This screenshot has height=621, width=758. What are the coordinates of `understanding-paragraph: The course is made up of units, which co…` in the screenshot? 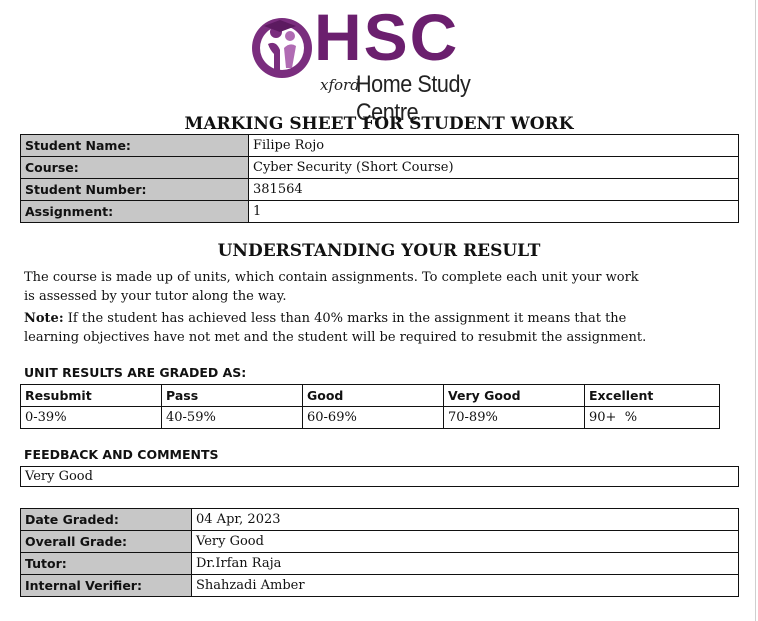 It's located at (344, 287).